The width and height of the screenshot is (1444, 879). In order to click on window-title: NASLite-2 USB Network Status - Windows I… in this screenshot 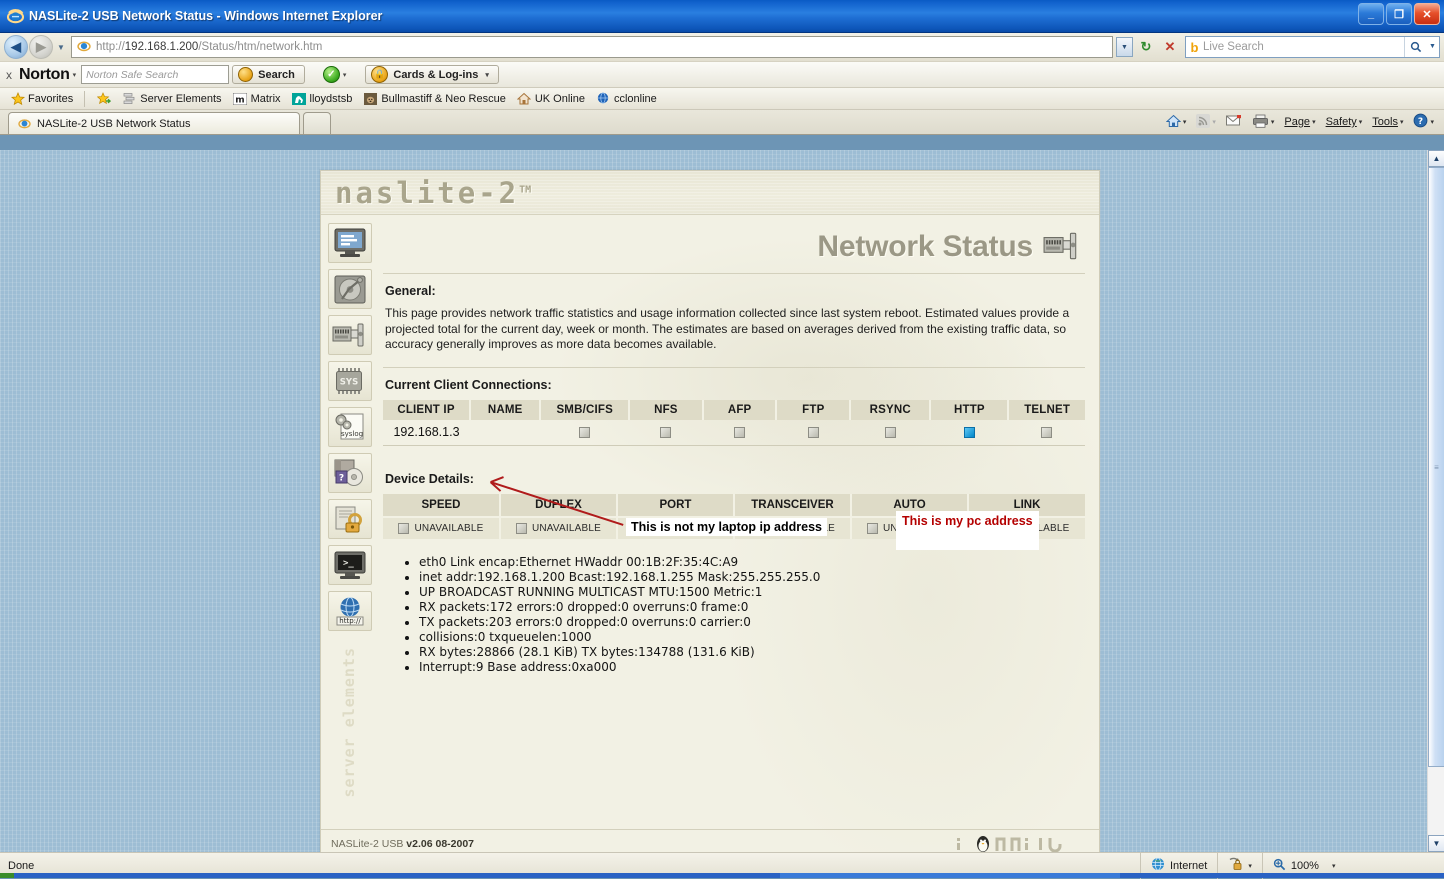, I will do `click(205, 16)`.